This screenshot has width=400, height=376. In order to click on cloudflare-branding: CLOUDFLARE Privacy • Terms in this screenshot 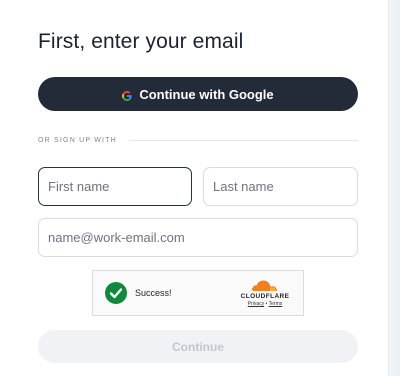, I will do `click(265, 293)`.